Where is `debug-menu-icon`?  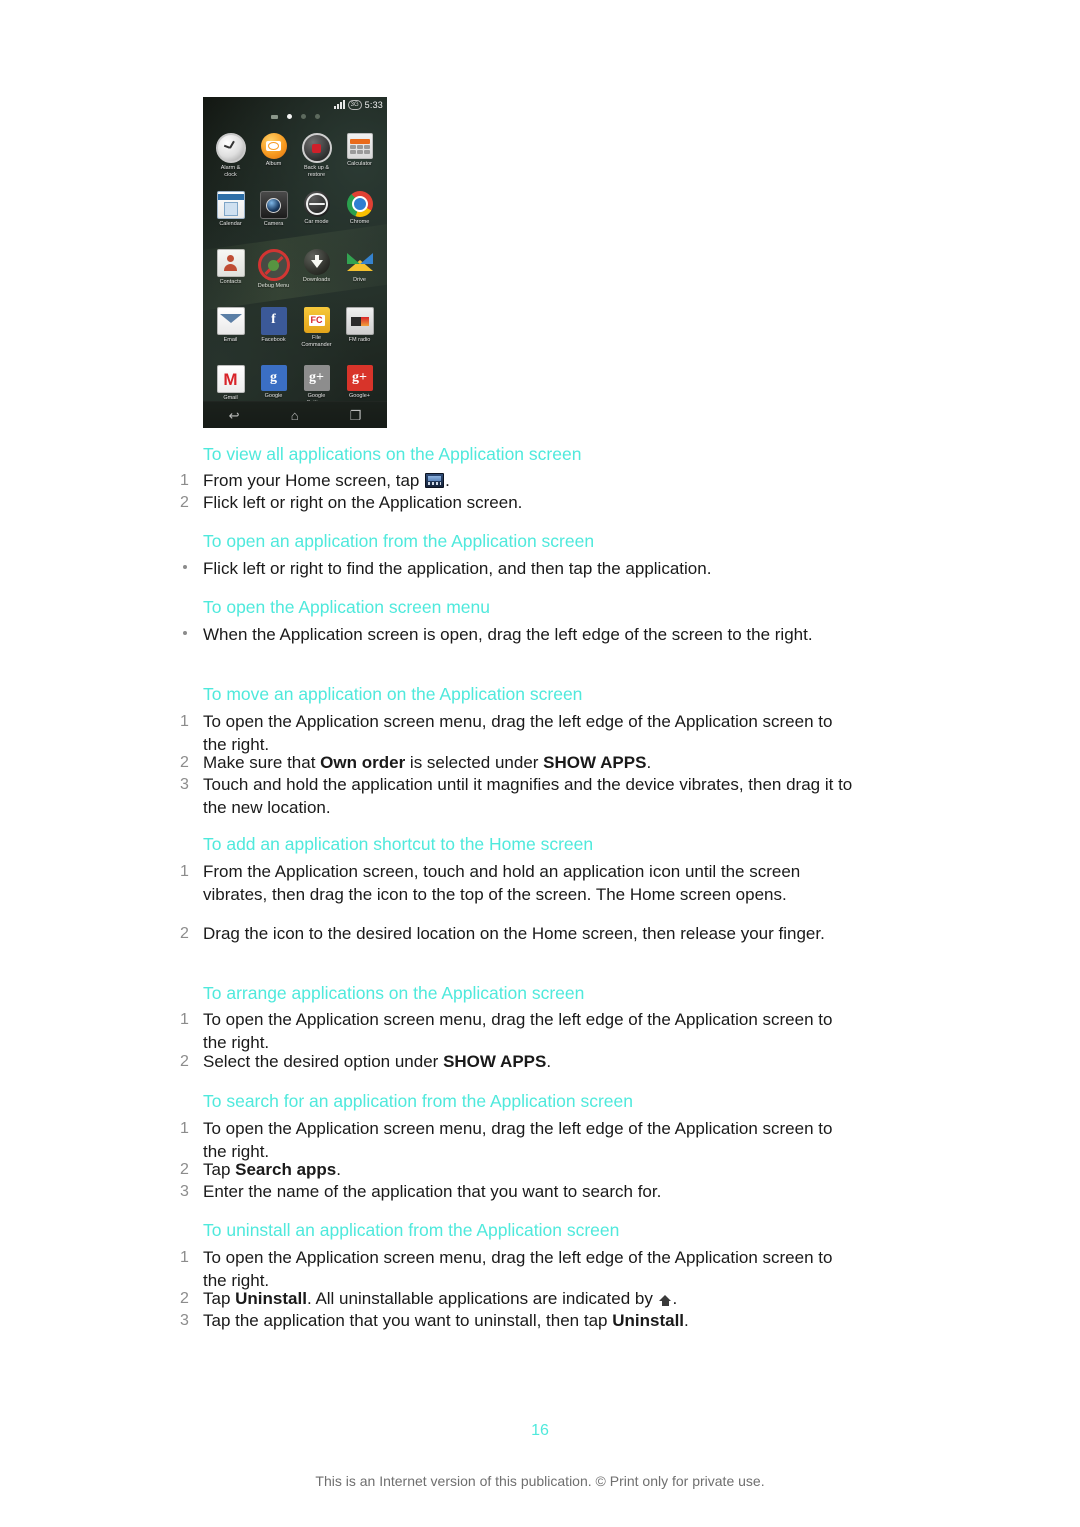
debug-menu-icon is located at coordinates (273, 265).